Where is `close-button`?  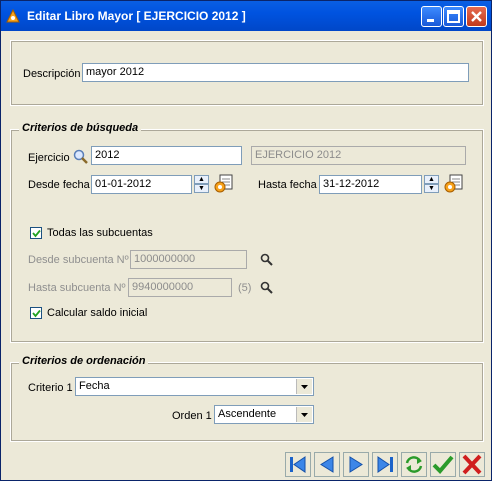 close-button is located at coordinates (476, 16).